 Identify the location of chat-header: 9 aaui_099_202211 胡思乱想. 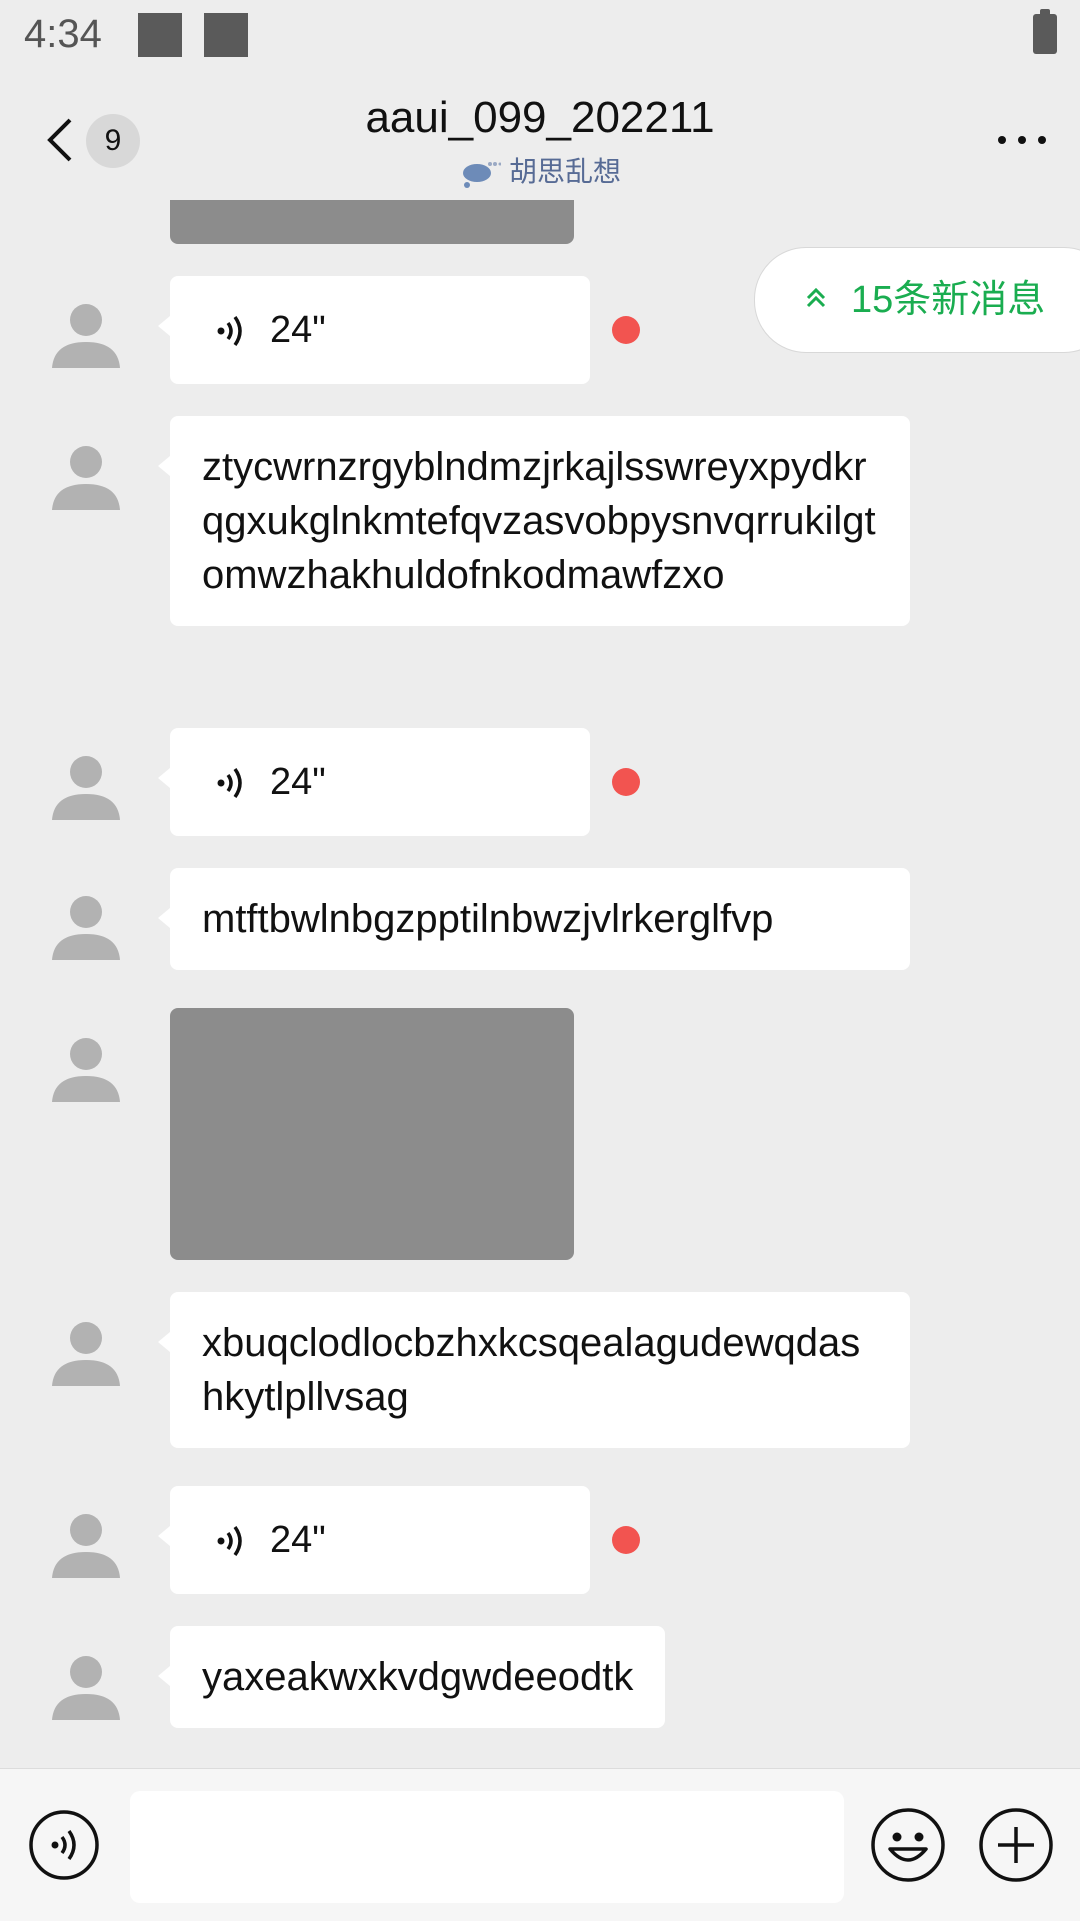
(540, 137).